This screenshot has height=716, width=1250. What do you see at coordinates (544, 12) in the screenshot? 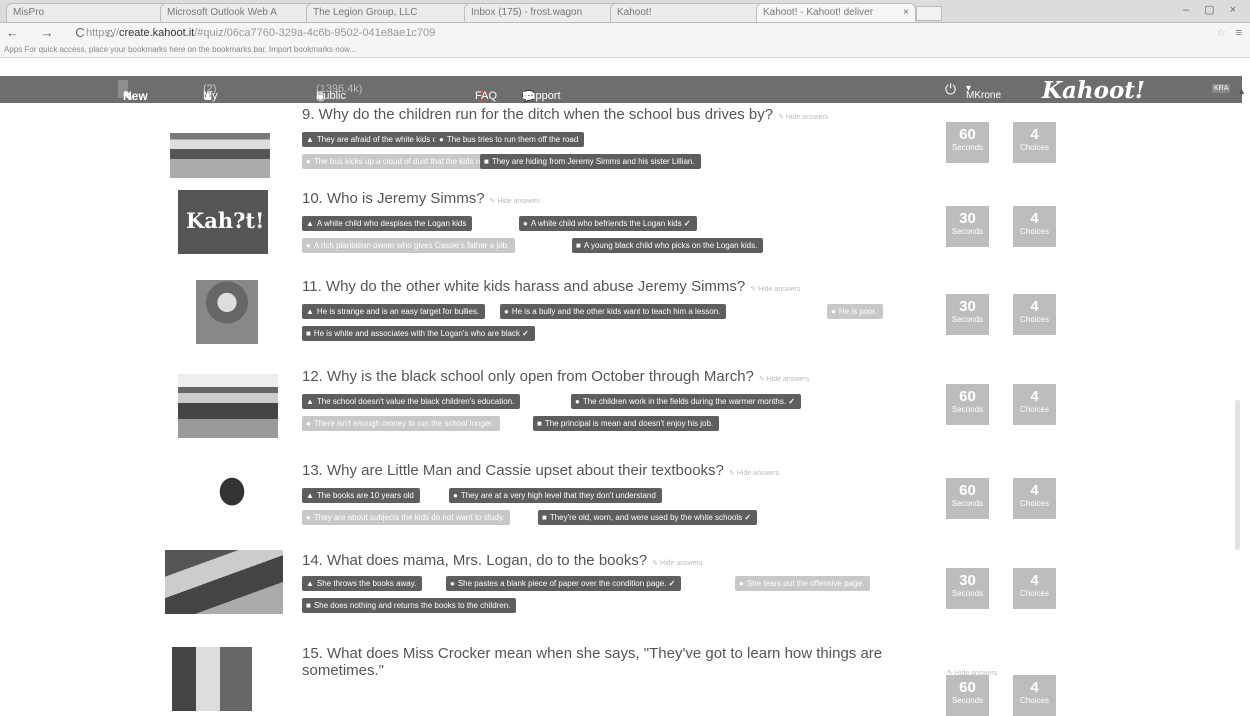
I see `browser-tab: Inbox (175) - frost.wagon×` at bounding box center [544, 12].